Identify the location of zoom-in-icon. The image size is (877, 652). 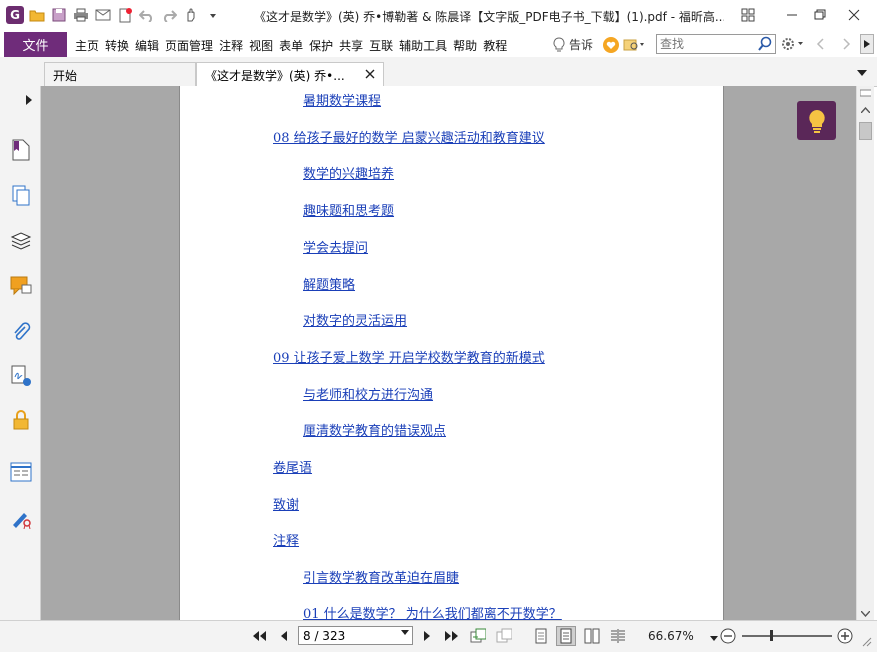
(845, 636).